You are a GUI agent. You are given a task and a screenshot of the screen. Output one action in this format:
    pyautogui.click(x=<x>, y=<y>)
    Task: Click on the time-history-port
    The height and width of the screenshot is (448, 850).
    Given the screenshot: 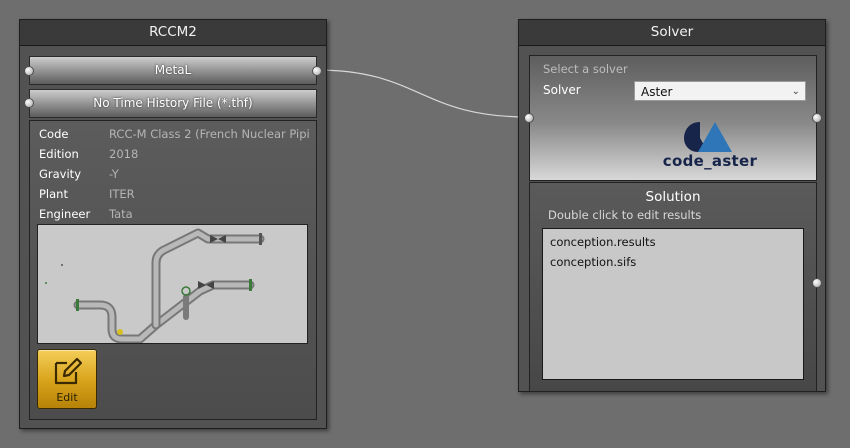 What is the action you would take?
    pyautogui.click(x=29, y=103)
    